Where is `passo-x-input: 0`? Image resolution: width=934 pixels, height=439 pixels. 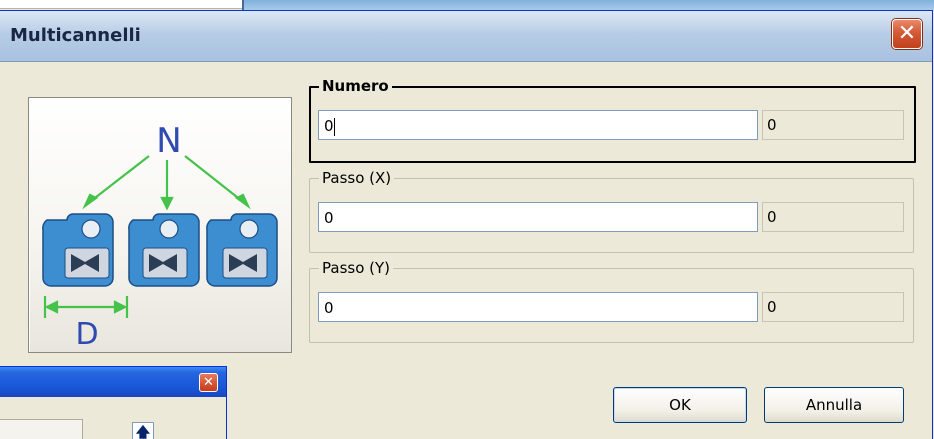
passo-x-input: 0 is located at coordinates (538, 217).